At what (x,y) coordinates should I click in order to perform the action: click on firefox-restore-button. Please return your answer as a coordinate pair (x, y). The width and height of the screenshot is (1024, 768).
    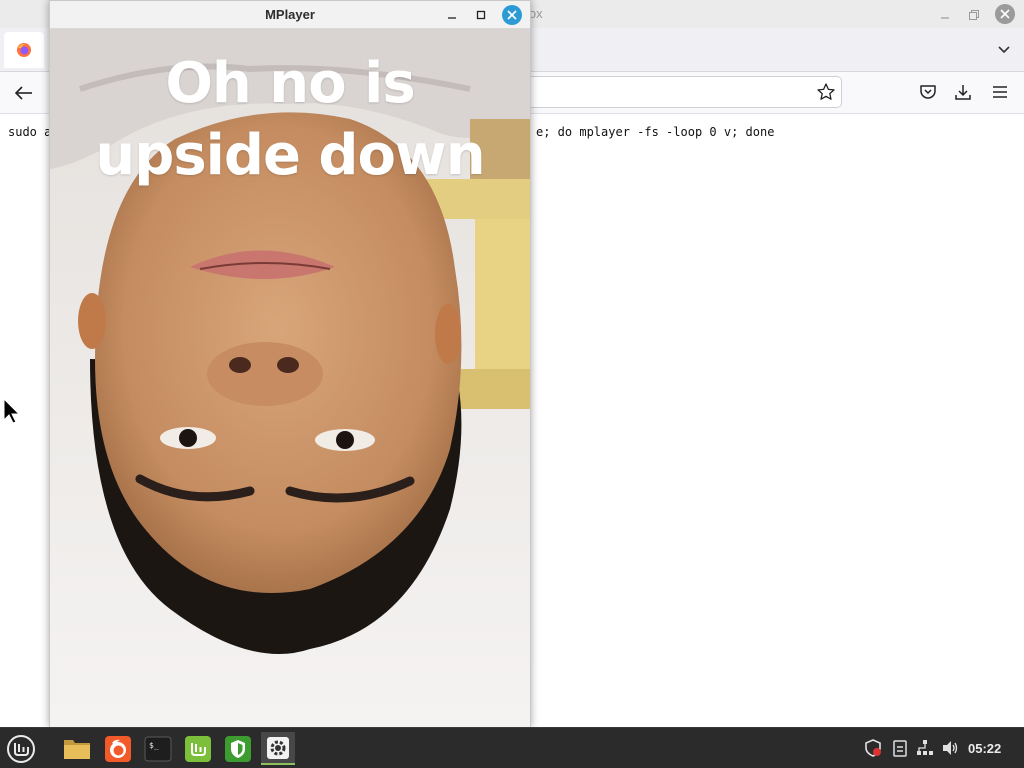
    Looking at the image, I should click on (974, 15).